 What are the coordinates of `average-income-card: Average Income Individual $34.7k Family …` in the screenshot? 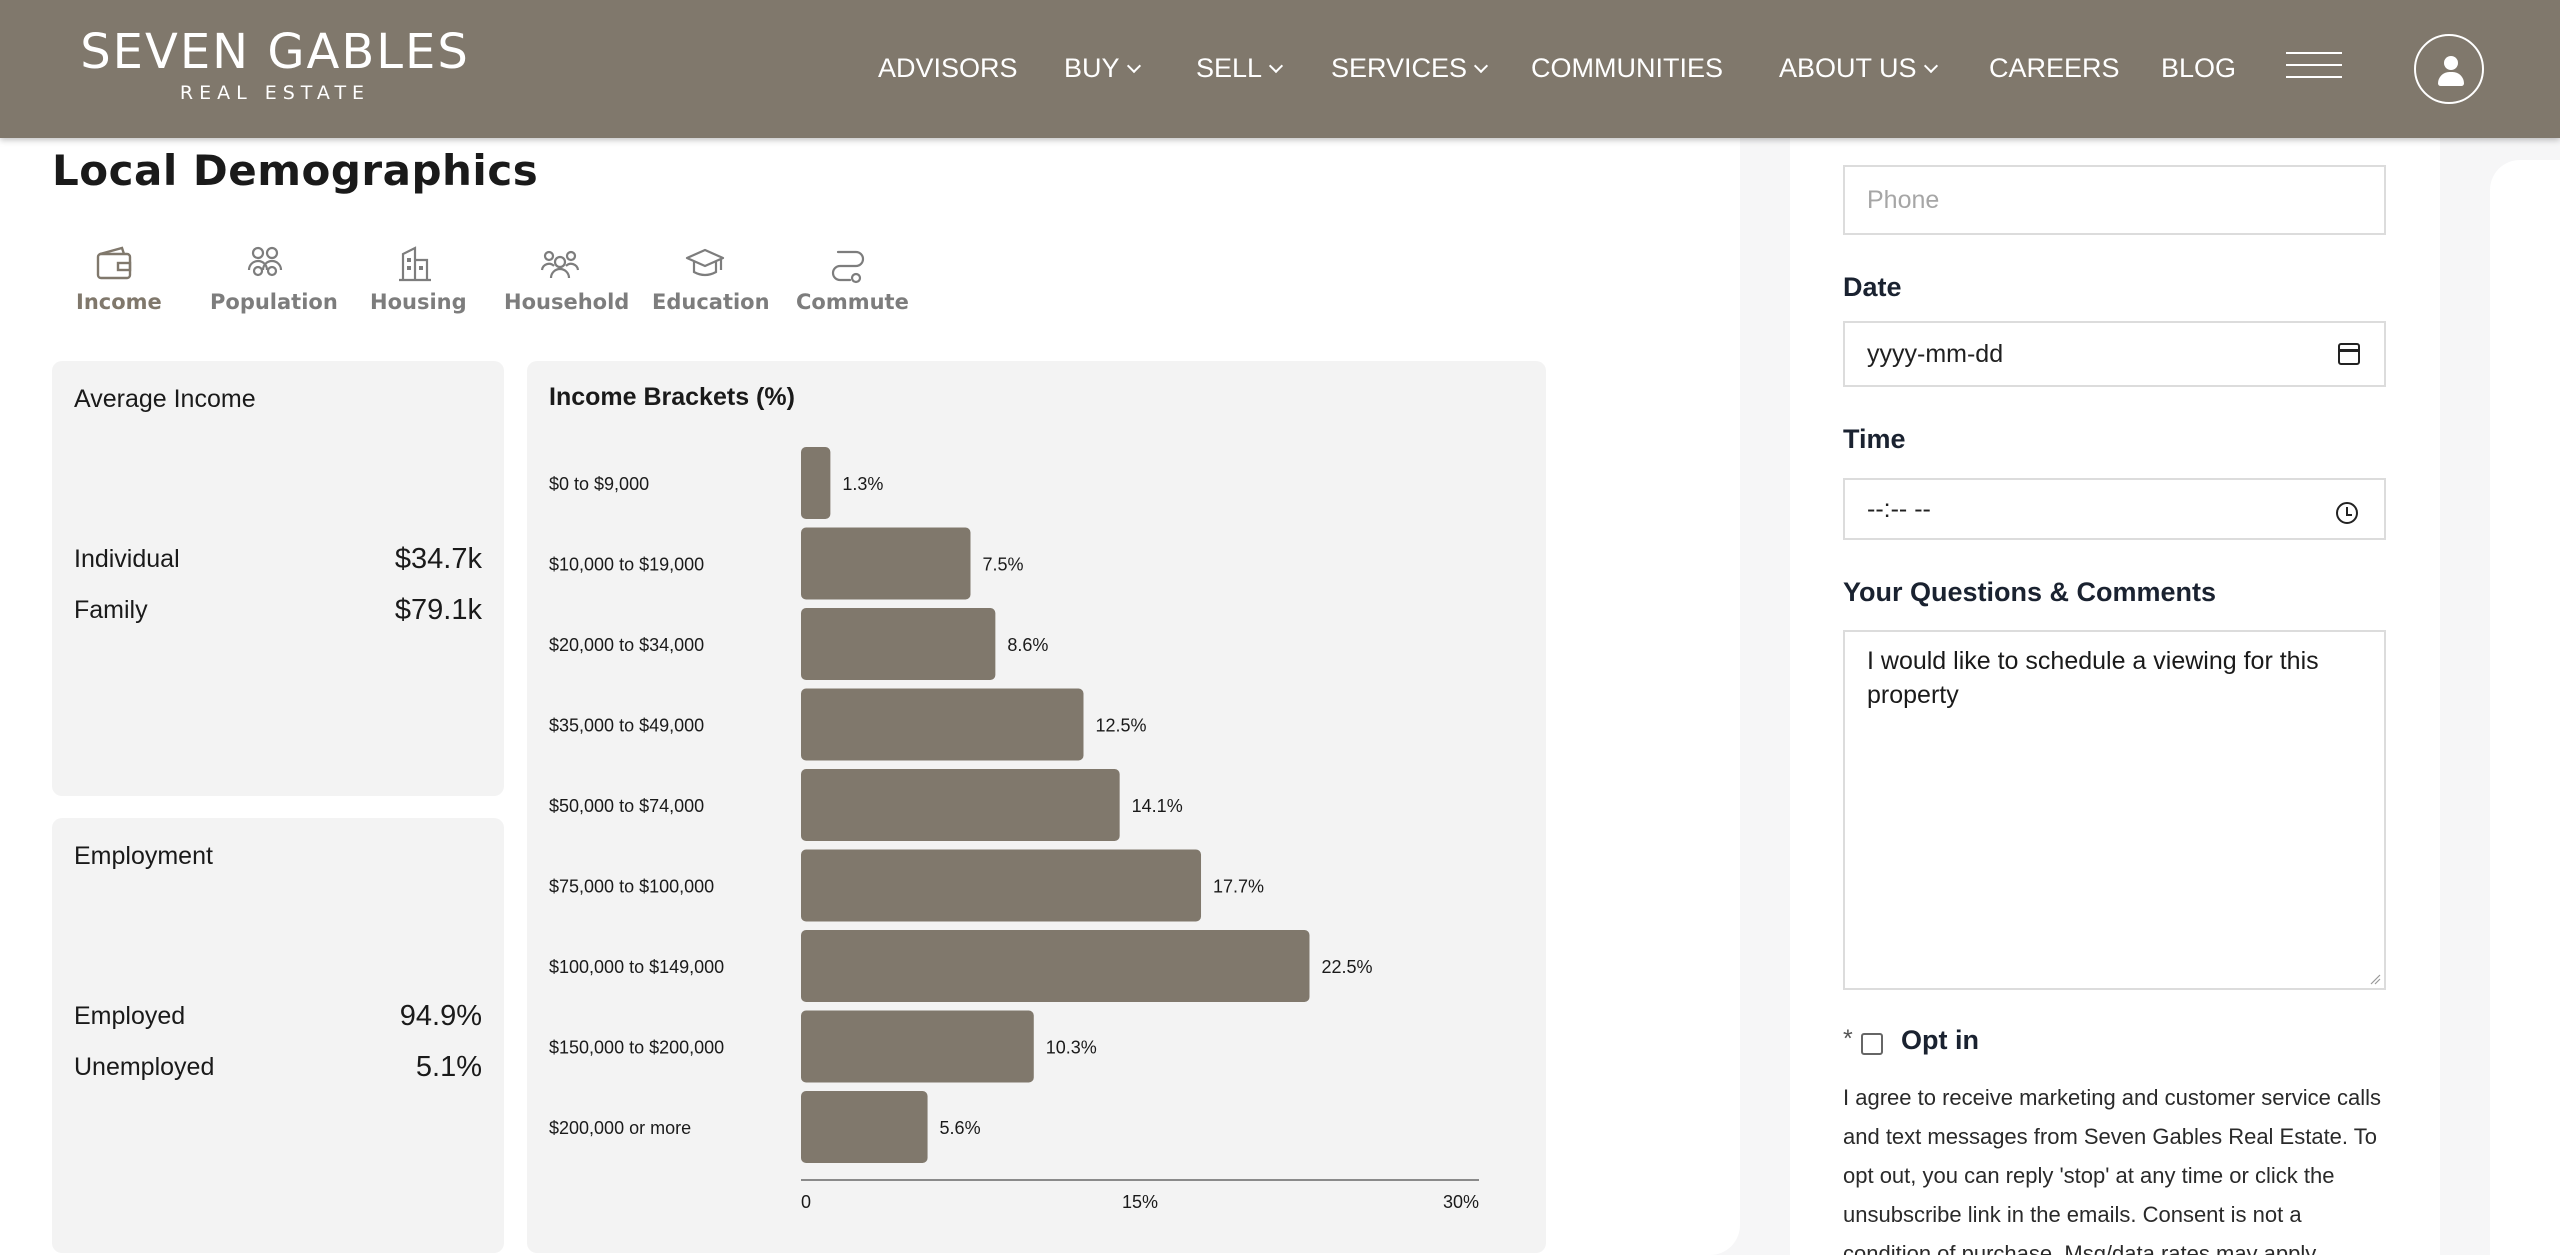 It's located at (278, 578).